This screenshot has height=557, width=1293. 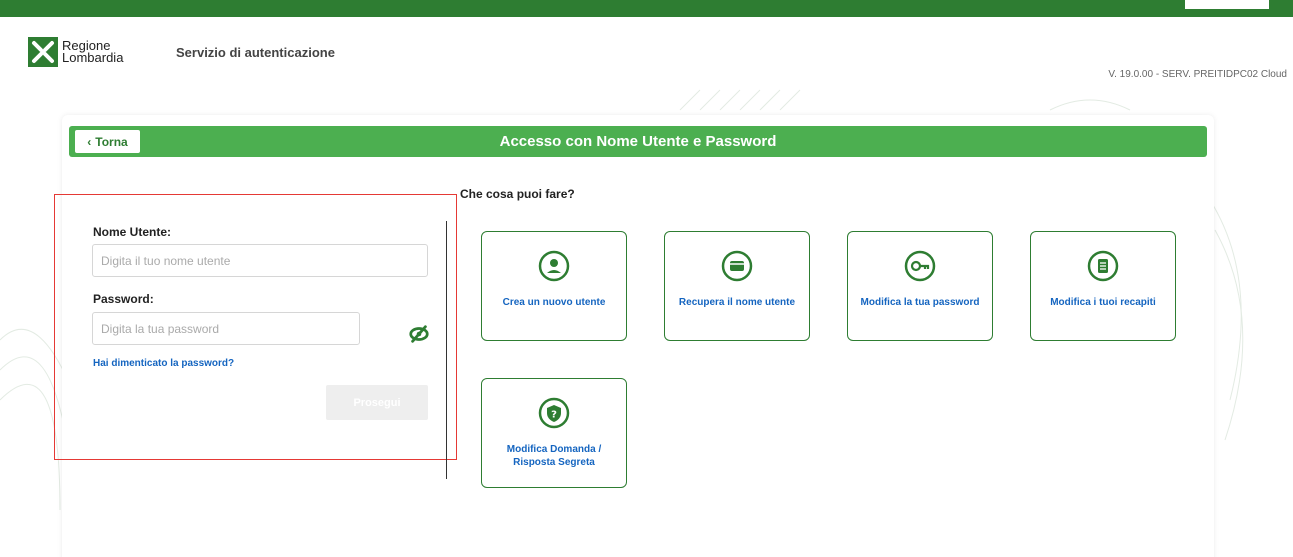 I want to click on forgot-password-link: Hai dimenticato la password?, so click(x=163, y=363).